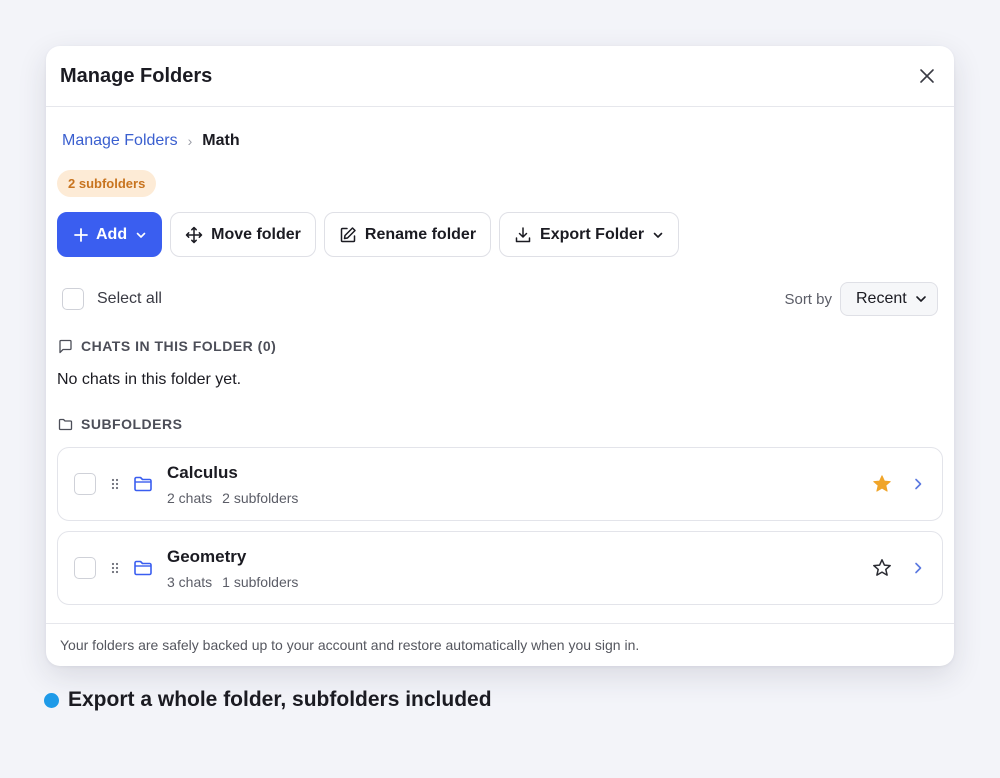 This screenshot has height=778, width=1000. What do you see at coordinates (81, 234) in the screenshot?
I see `plus-icon` at bounding box center [81, 234].